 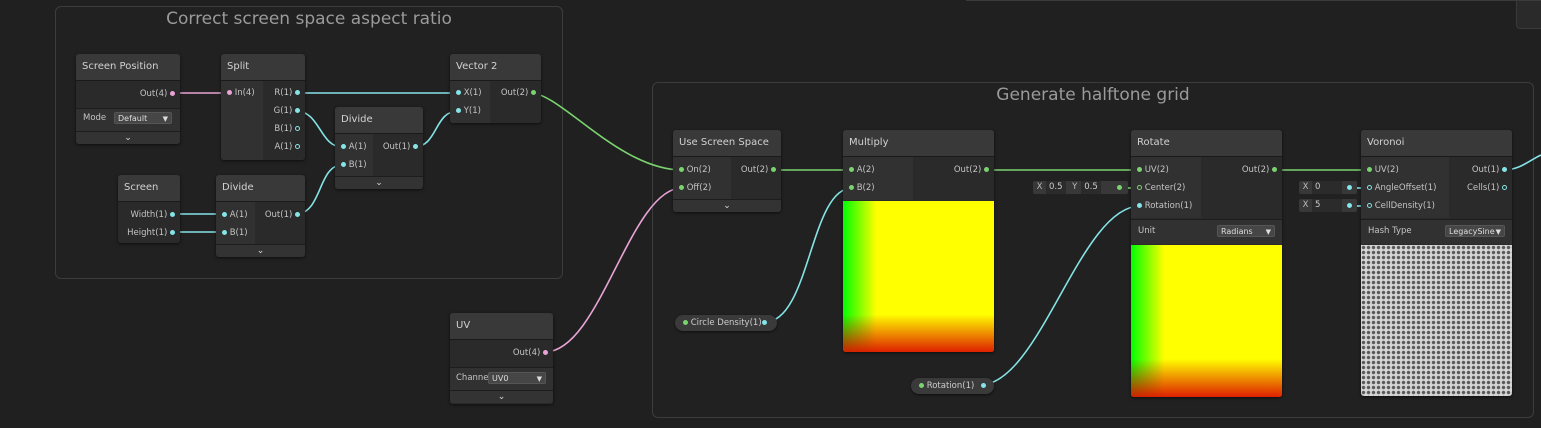 I want to click on node-uv: UV Out(4) Channe UV0 ▼ ⌄, so click(x=501, y=358).